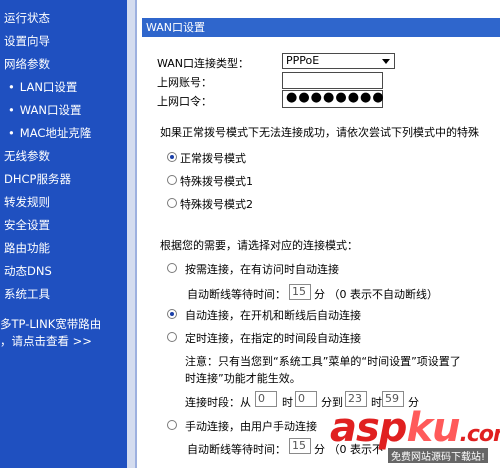 This screenshot has height=468, width=500. Describe the element at coordinates (216, 181) in the screenshot. I see `dial-mode-special1-label: 特殊拨号模式1` at that location.